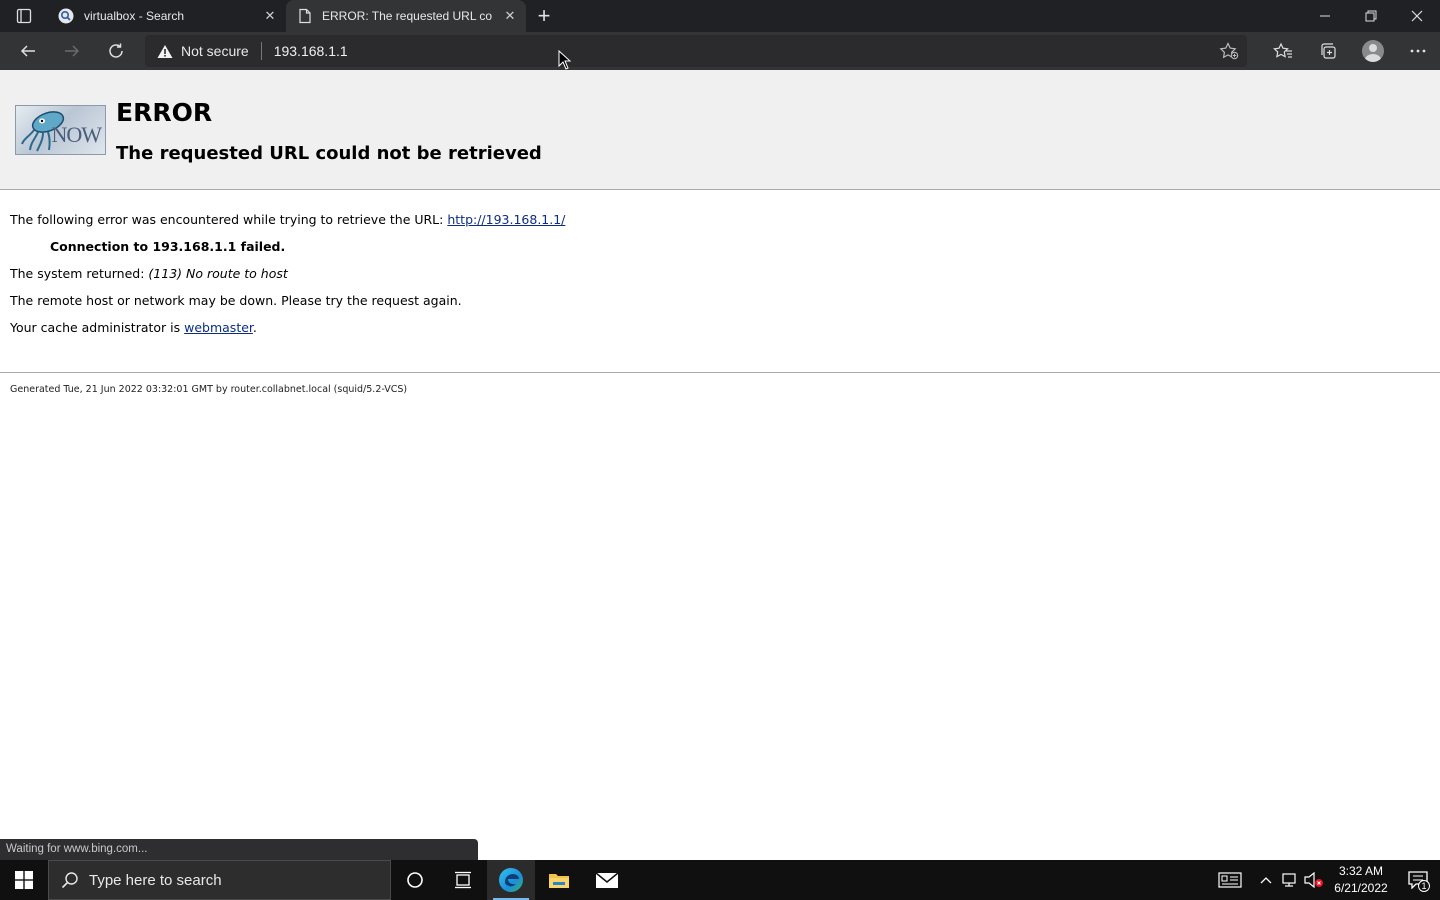 This screenshot has height=900, width=1440. Describe the element at coordinates (720, 880) in the screenshot. I see `windows-taskbar: Type here to search 3:32 AM 6/21/2022 1` at that location.